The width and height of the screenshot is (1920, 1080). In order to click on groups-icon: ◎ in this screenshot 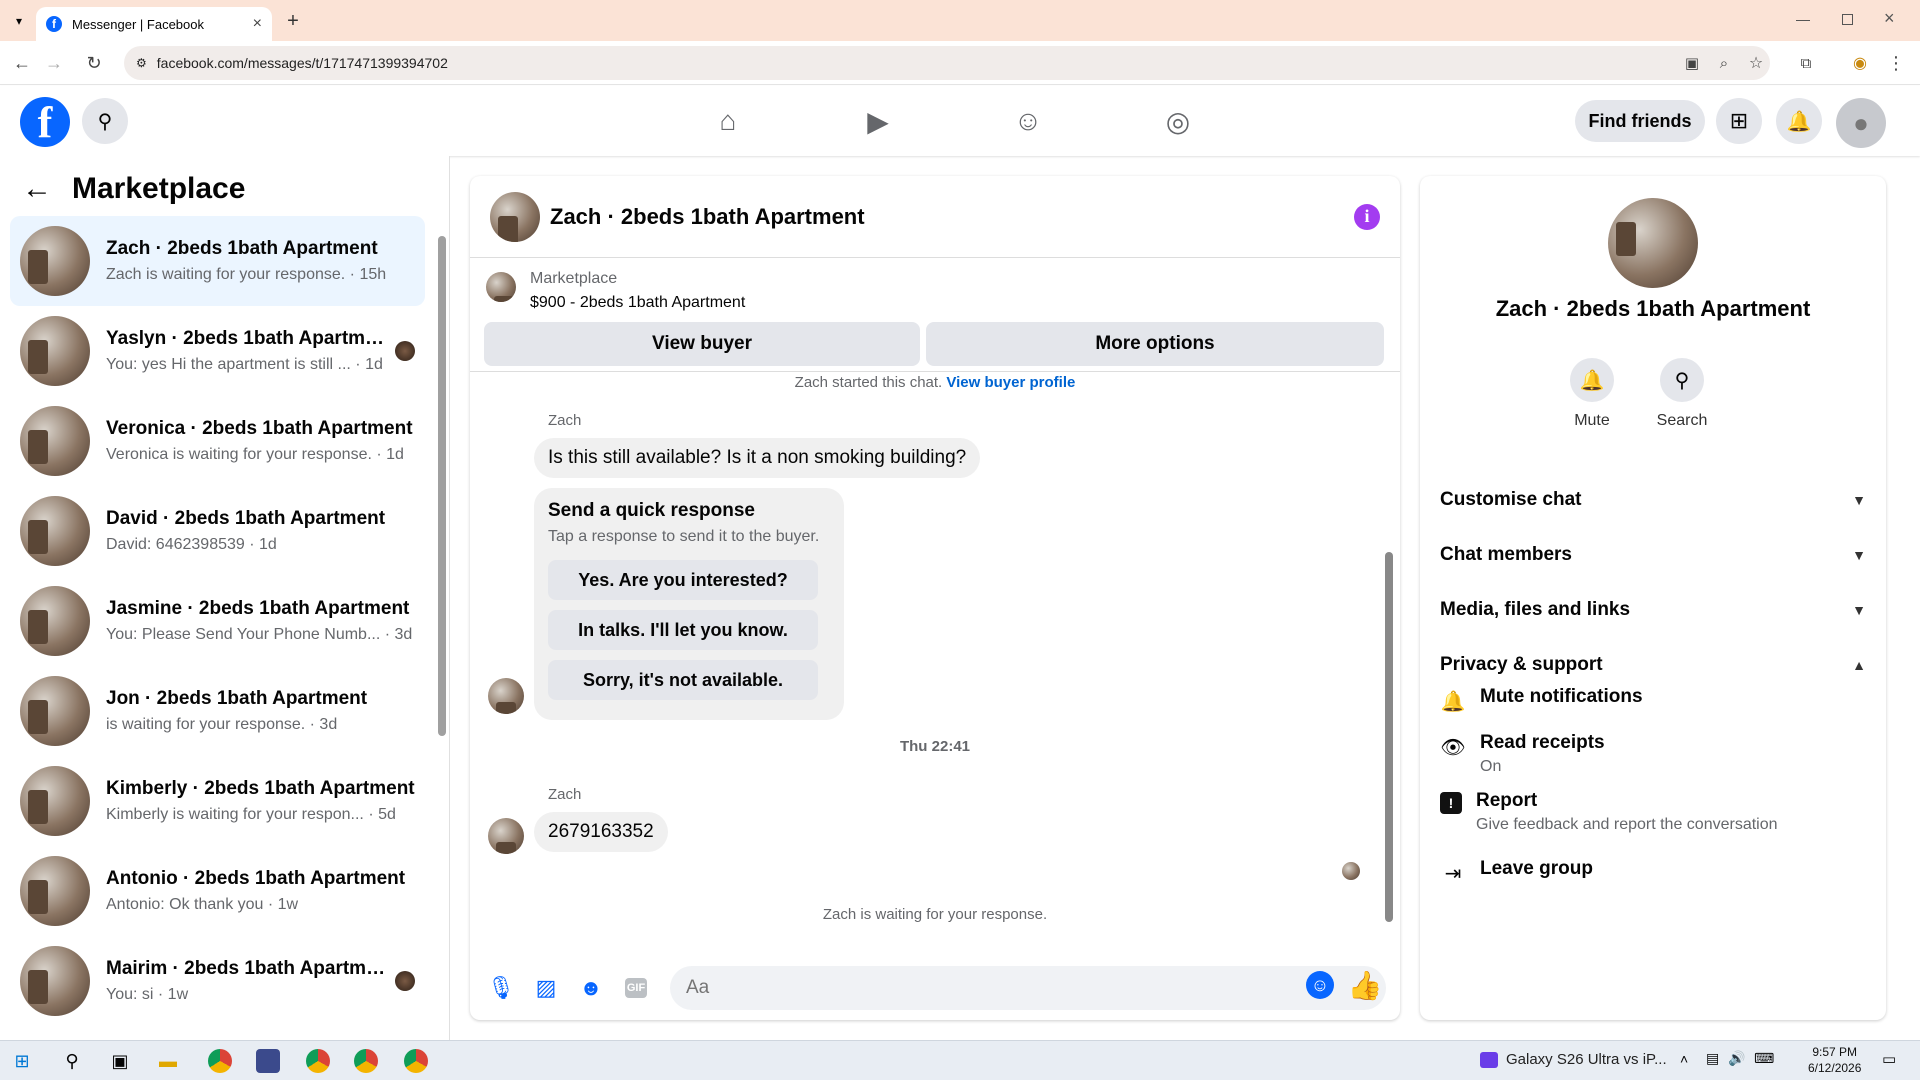, I will do `click(1178, 121)`.